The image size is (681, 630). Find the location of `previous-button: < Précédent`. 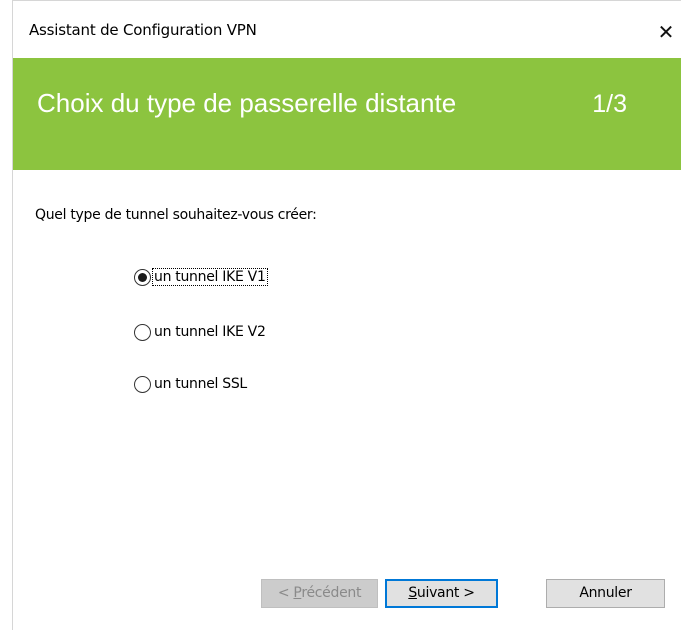

previous-button: < Précédent is located at coordinates (319, 593).